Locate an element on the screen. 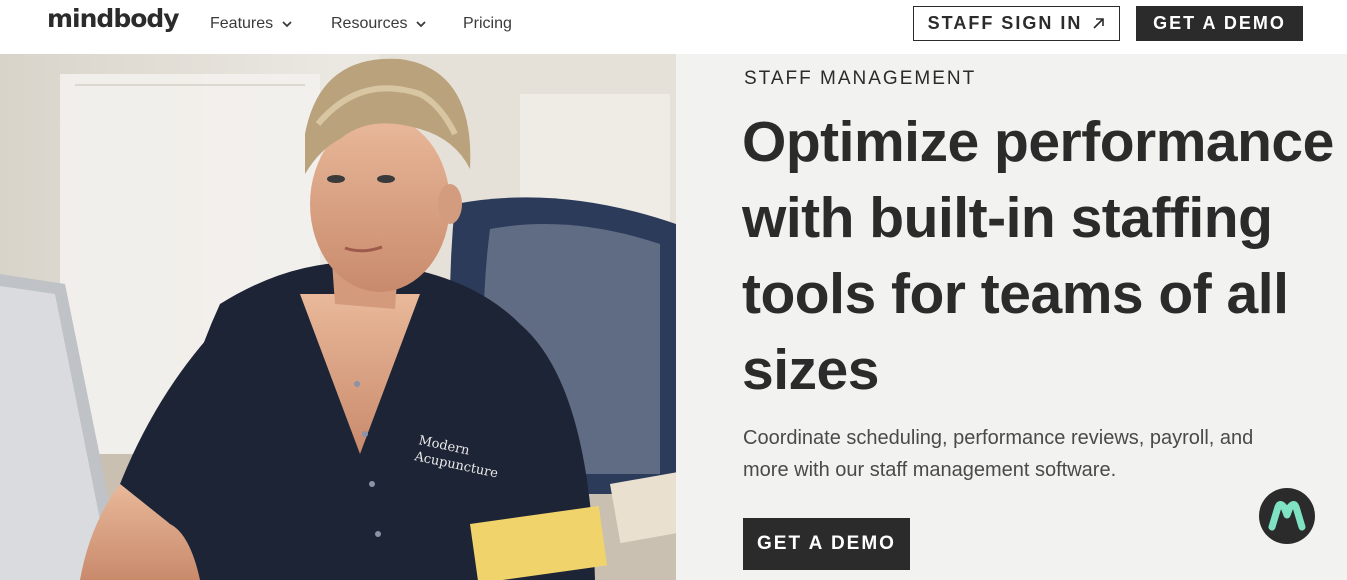  staff-sign-in-button: STAFF SIGN IN is located at coordinates (1016, 23).